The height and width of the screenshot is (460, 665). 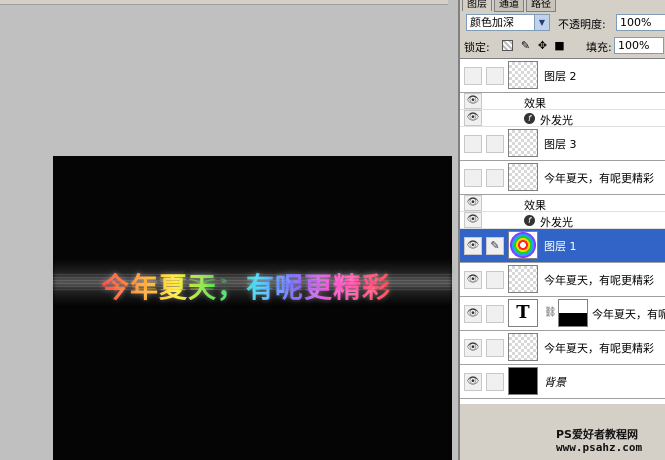 I want to click on layer-row: 今年夏天，有呢更精彩, so click(x=562, y=178).